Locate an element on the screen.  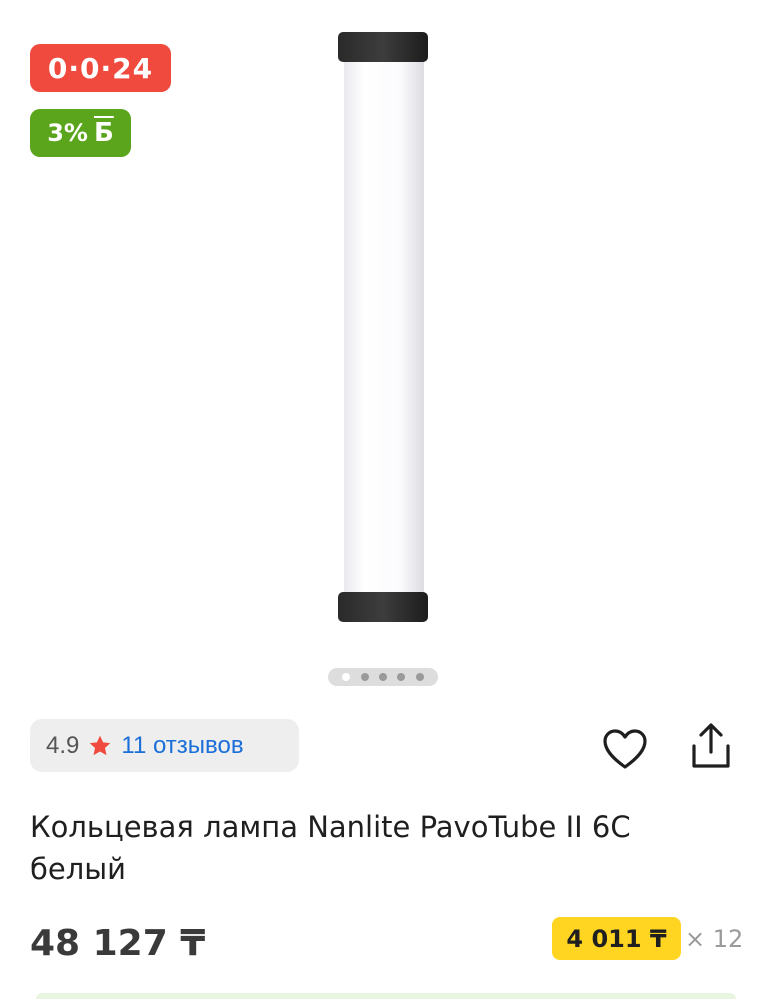
star-icon is located at coordinates (100, 745).